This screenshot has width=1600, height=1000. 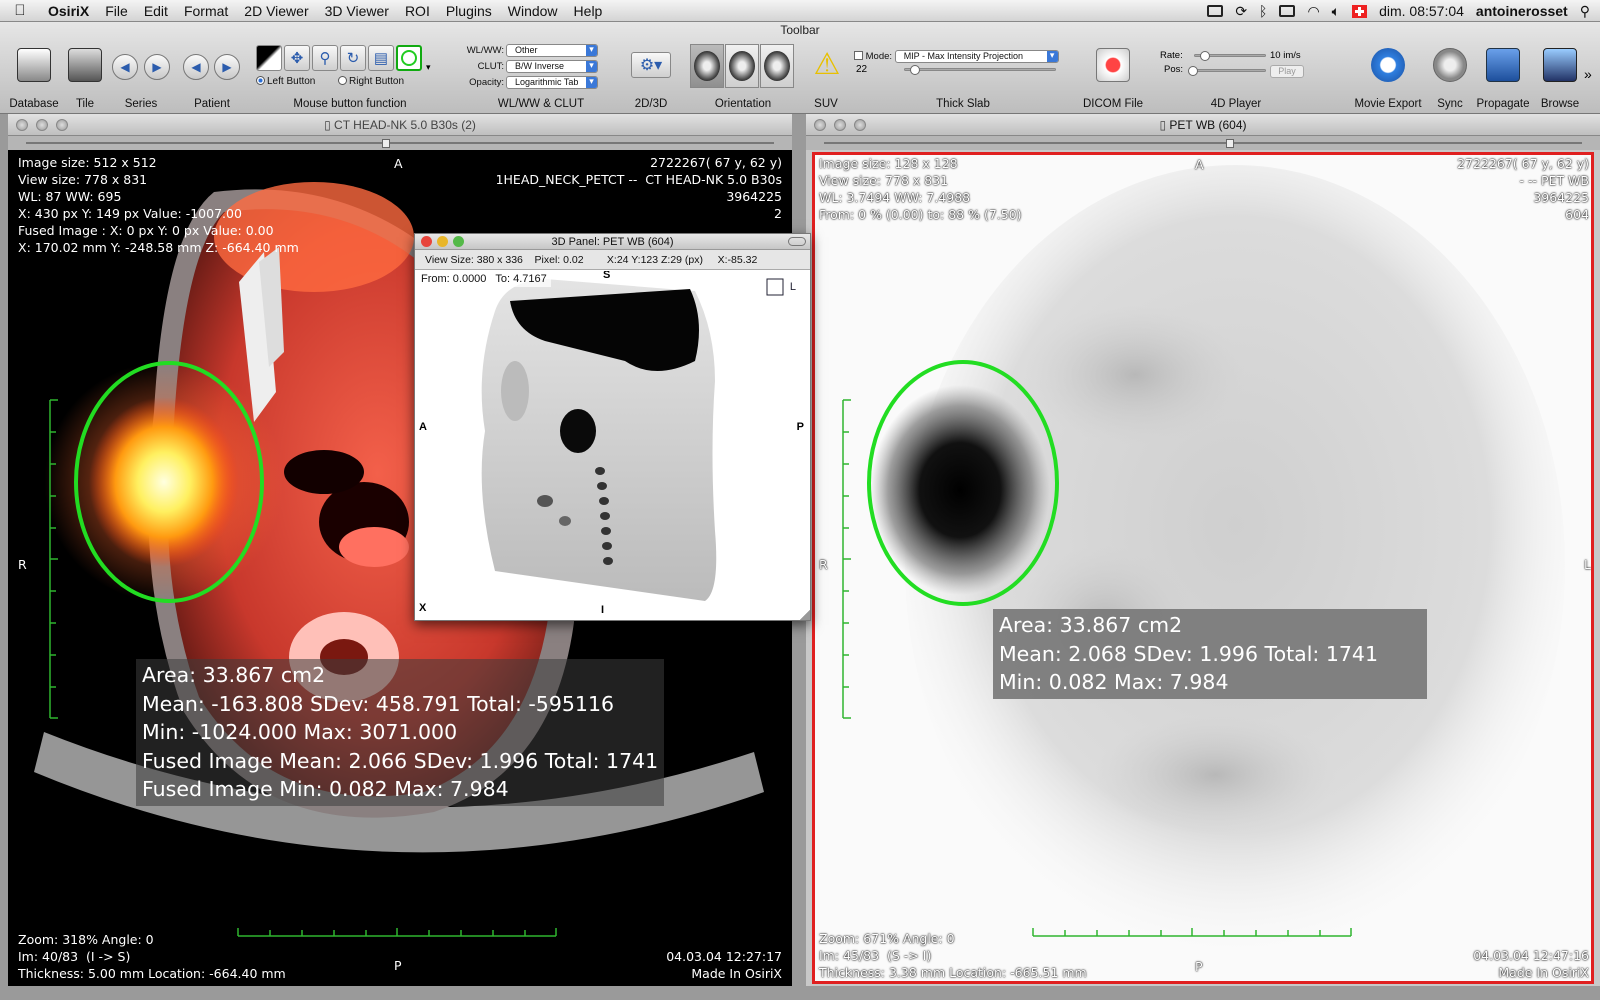 What do you see at coordinates (297, 58) in the screenshot?
I see `move-tool-icon: ✥` at bounding box center [297, 58].